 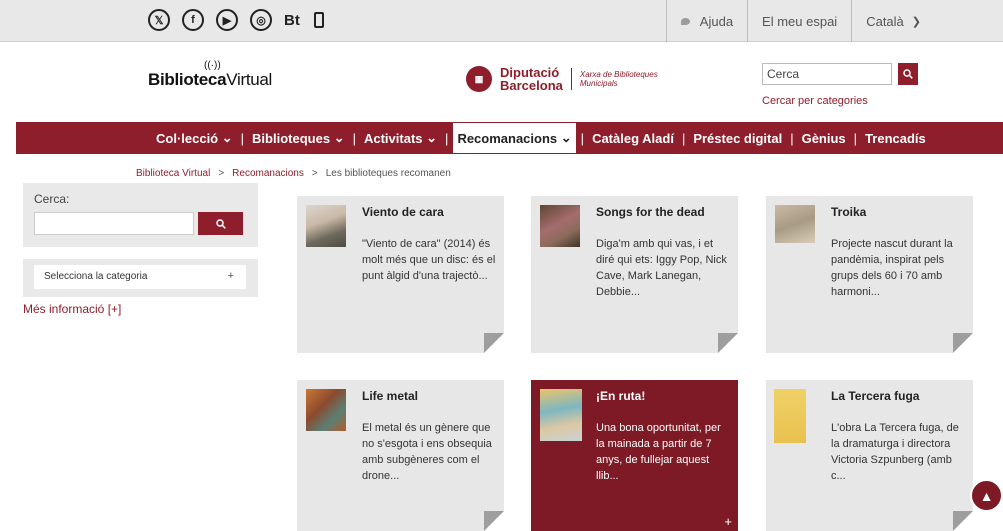 I want to click on nav-label: Trencadís, so click(x=895, y=138).